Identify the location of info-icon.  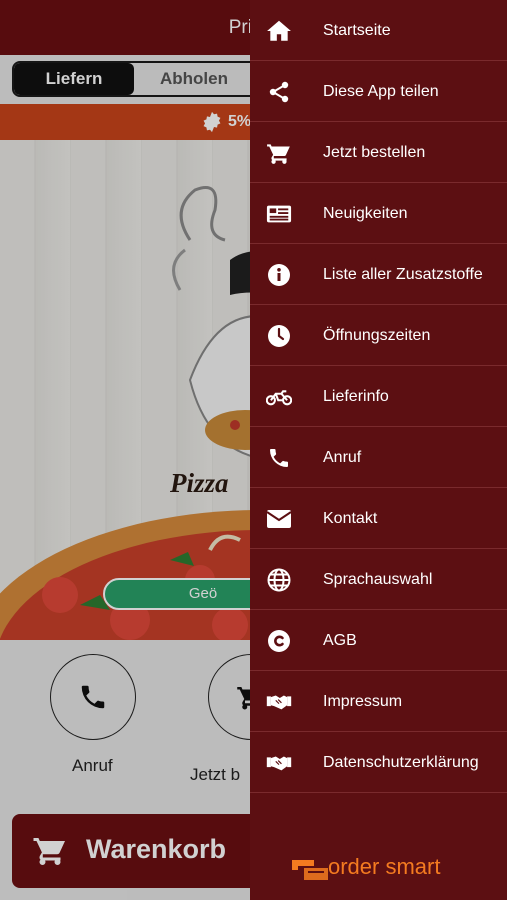
(279, 275).